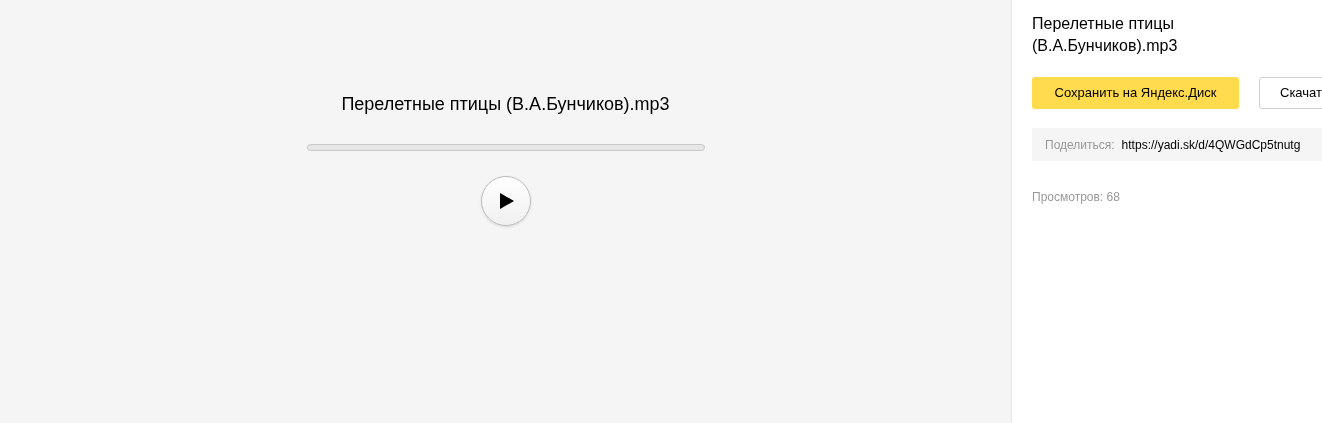 This screenshot has height=423, width=1322. What do you see at coordinates (505, 147) in the screenshot?
I see `progress-track` at bounding box center [505, 147].